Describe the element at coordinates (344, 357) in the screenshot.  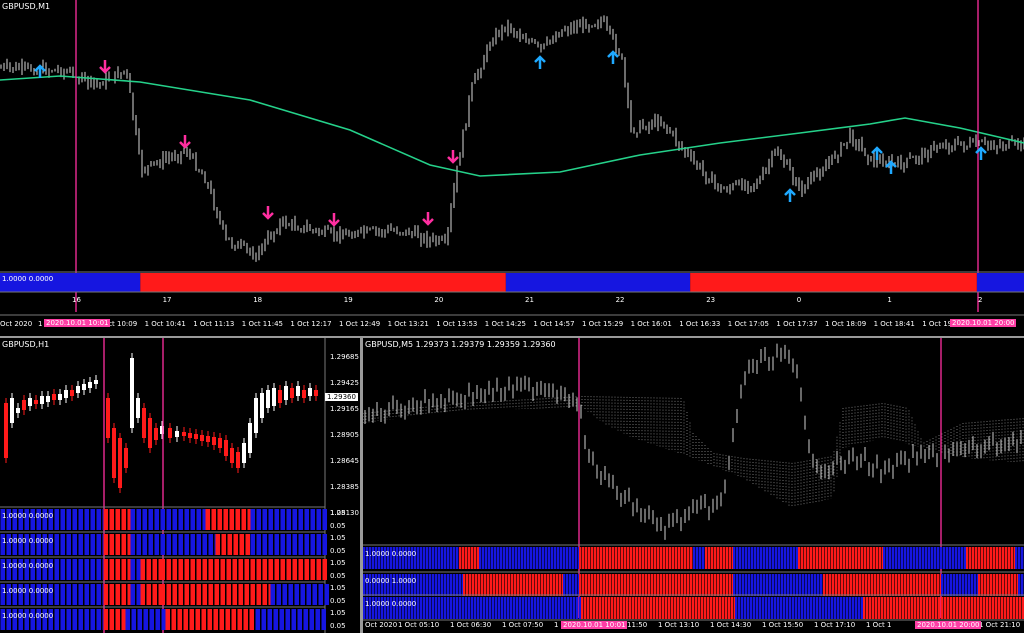
I see `price-label: 1.29685` at that location.